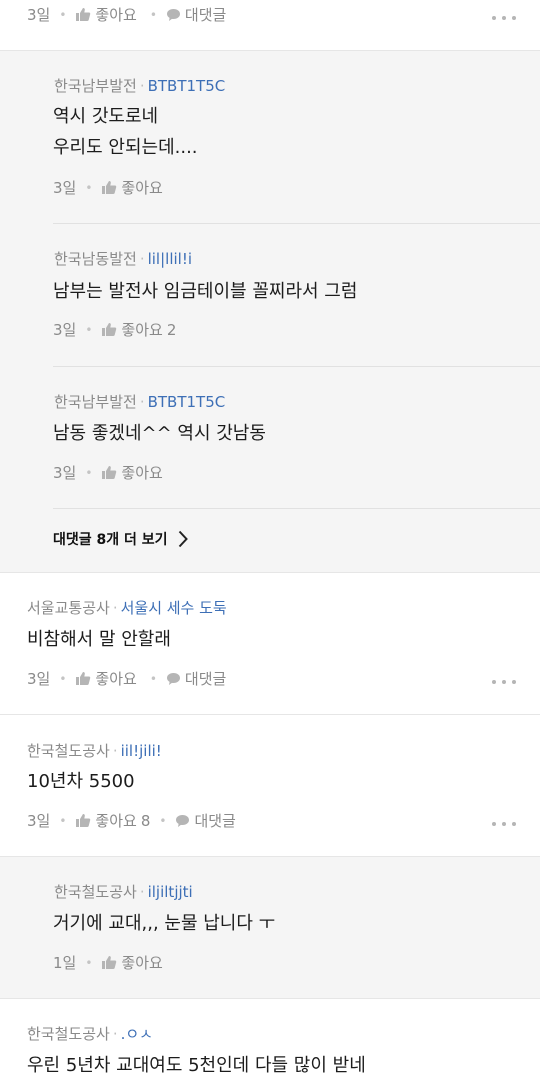 Image resolution: width=540 pixels, height=1081 pixels. Describe the element at coordinates (120, 539) in the screenshot. I see `see-more-replies-button: 대댓글 8개 더 보기` at that location.